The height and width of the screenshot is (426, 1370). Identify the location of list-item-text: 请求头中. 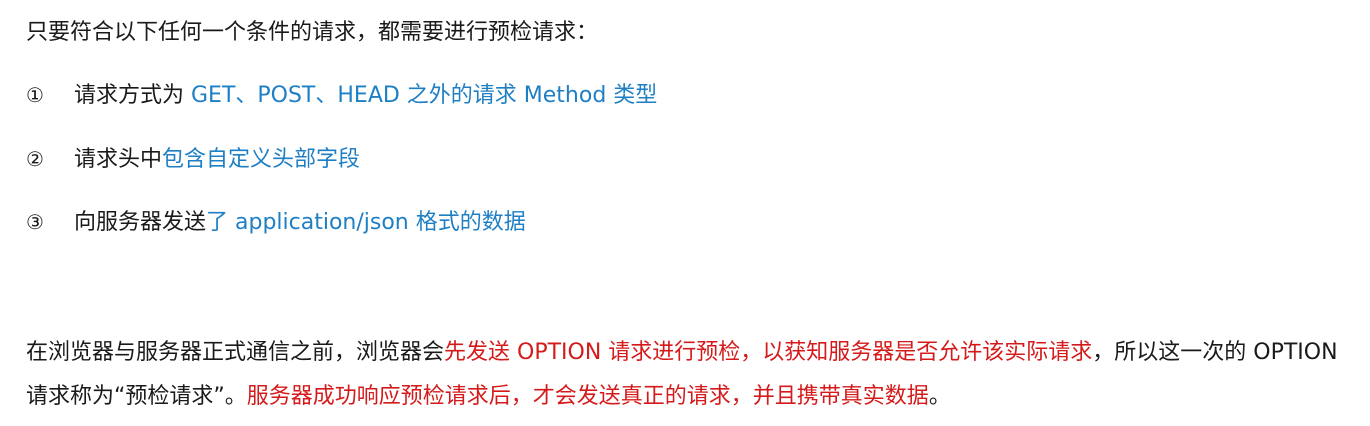
(118, 159).